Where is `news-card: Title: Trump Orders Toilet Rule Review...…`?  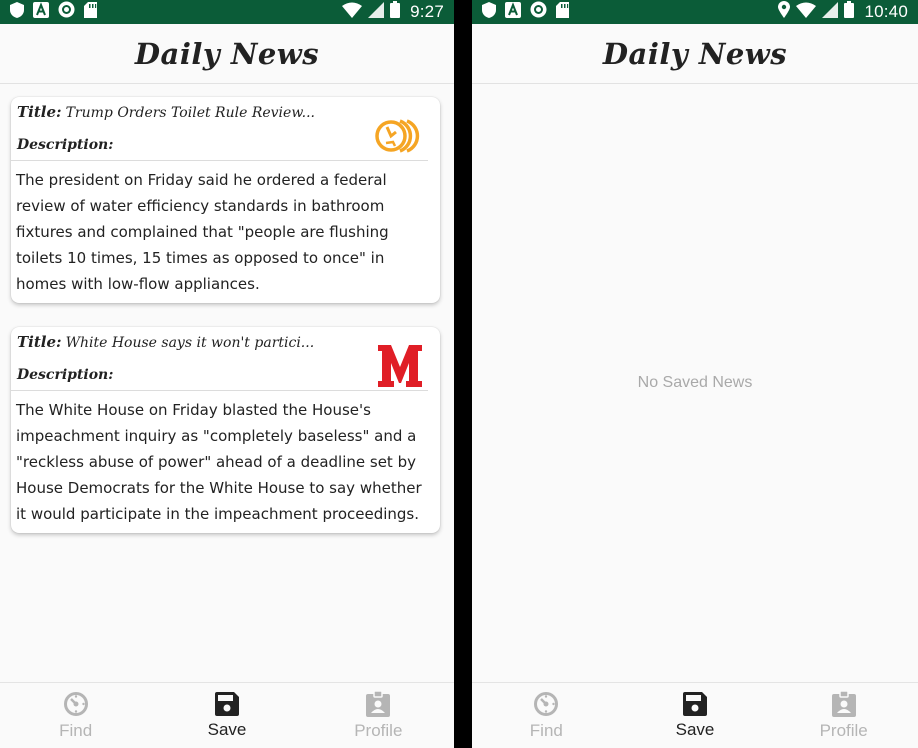
news-card: Title: Trump Orders Toilet Rule Review...… is located at coordinates (225, 200).